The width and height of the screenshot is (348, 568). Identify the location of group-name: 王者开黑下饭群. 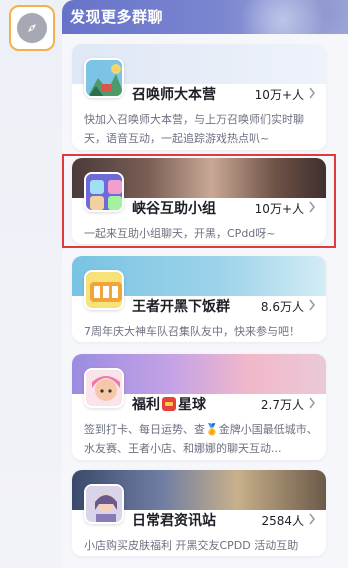
(181, 307).